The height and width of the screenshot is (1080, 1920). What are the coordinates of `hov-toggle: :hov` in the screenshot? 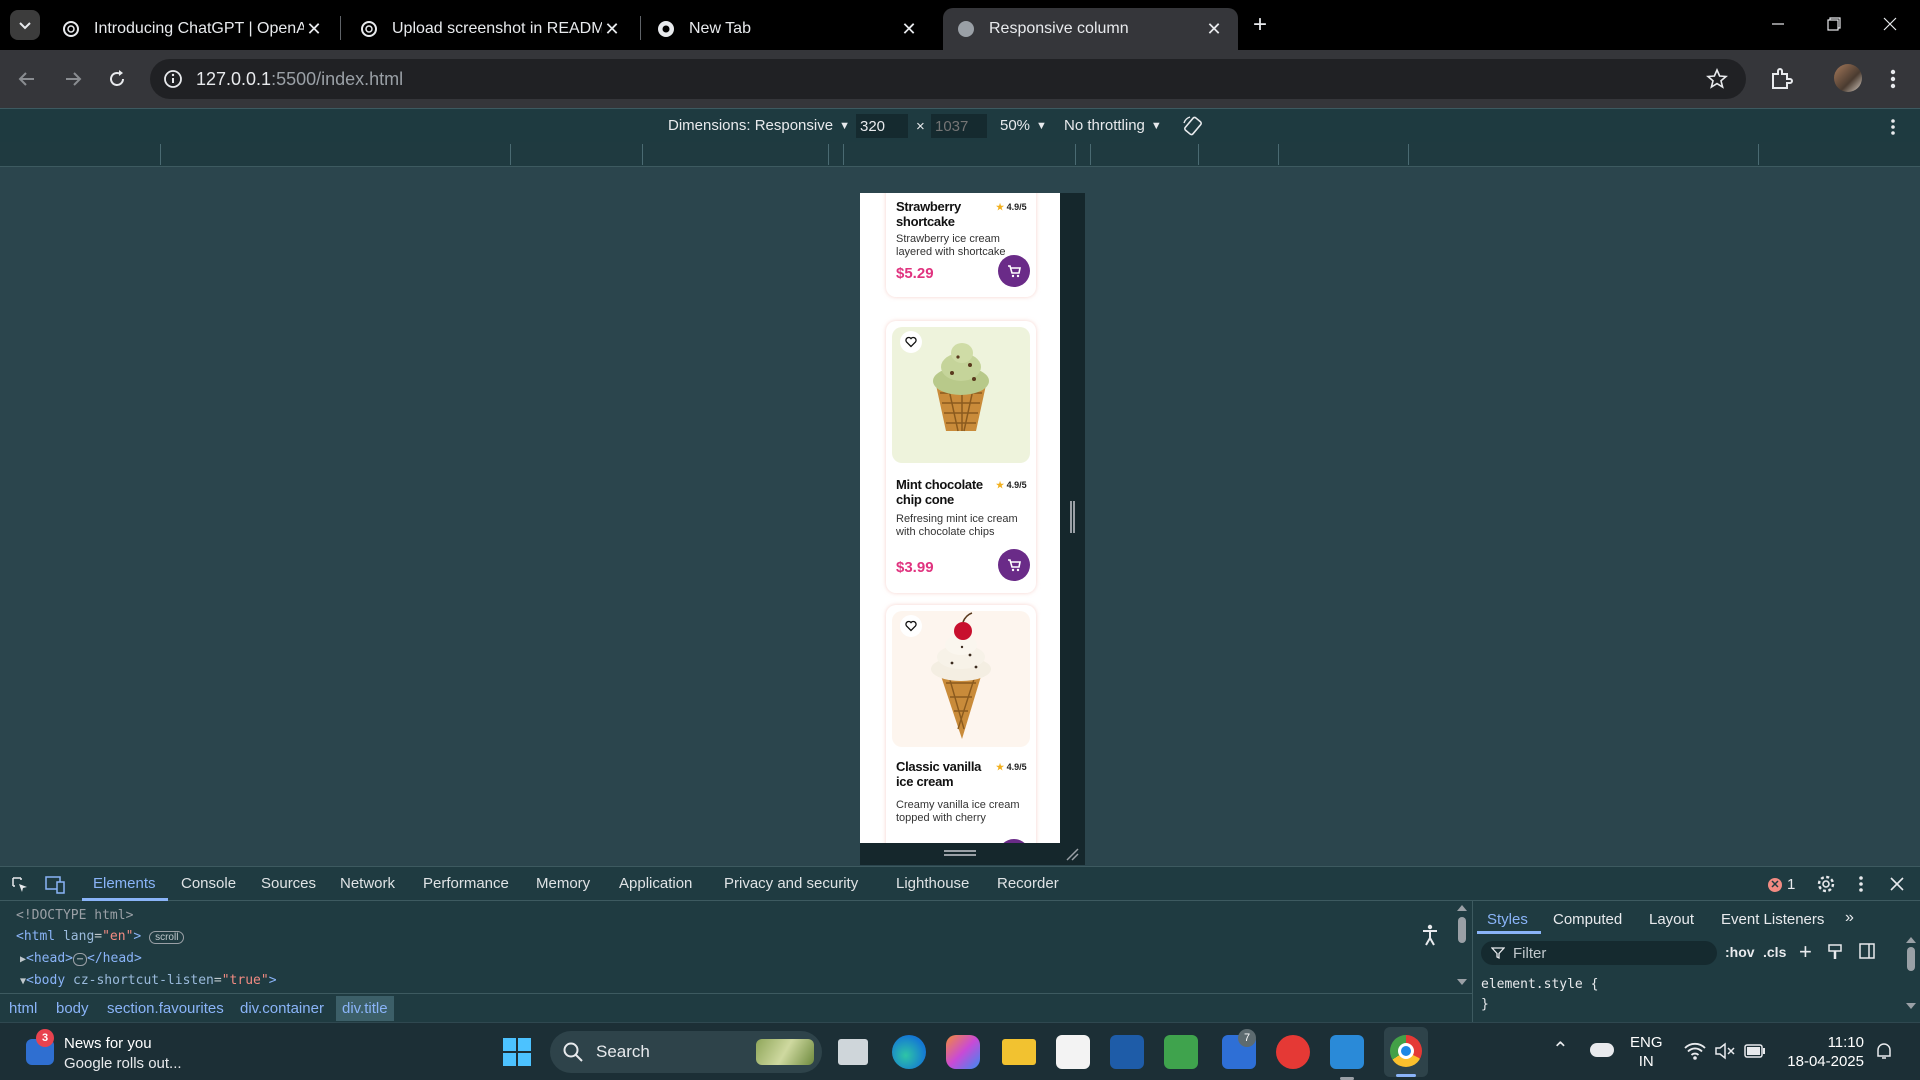 It's located at (1740, 952).